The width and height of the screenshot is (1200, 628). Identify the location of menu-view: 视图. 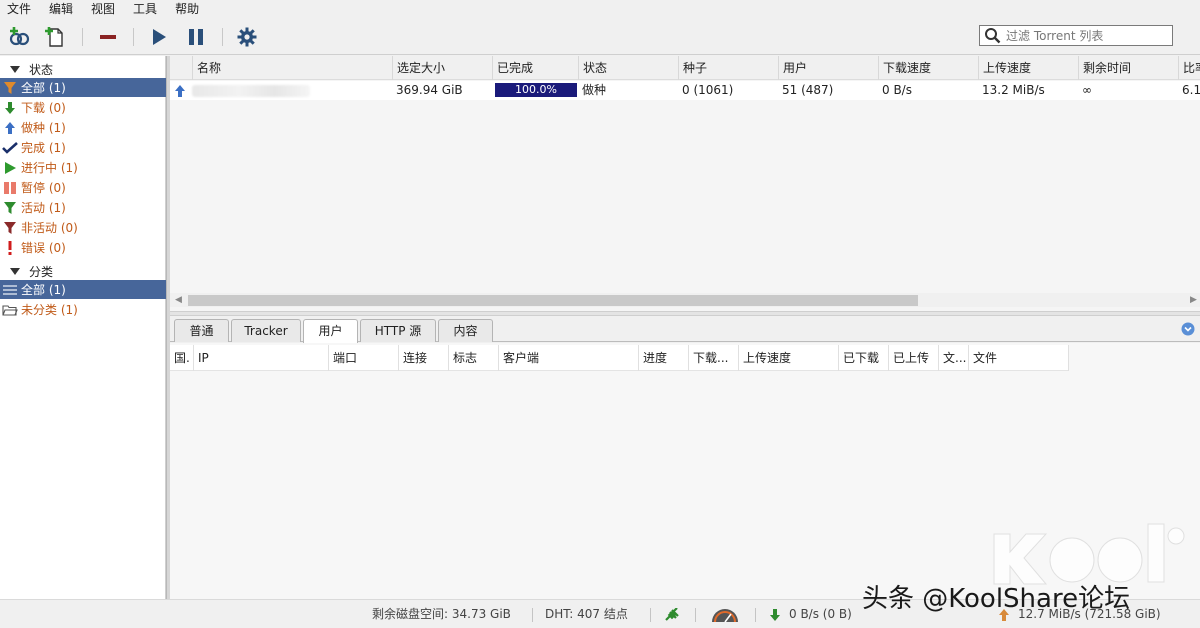
(103, 9).